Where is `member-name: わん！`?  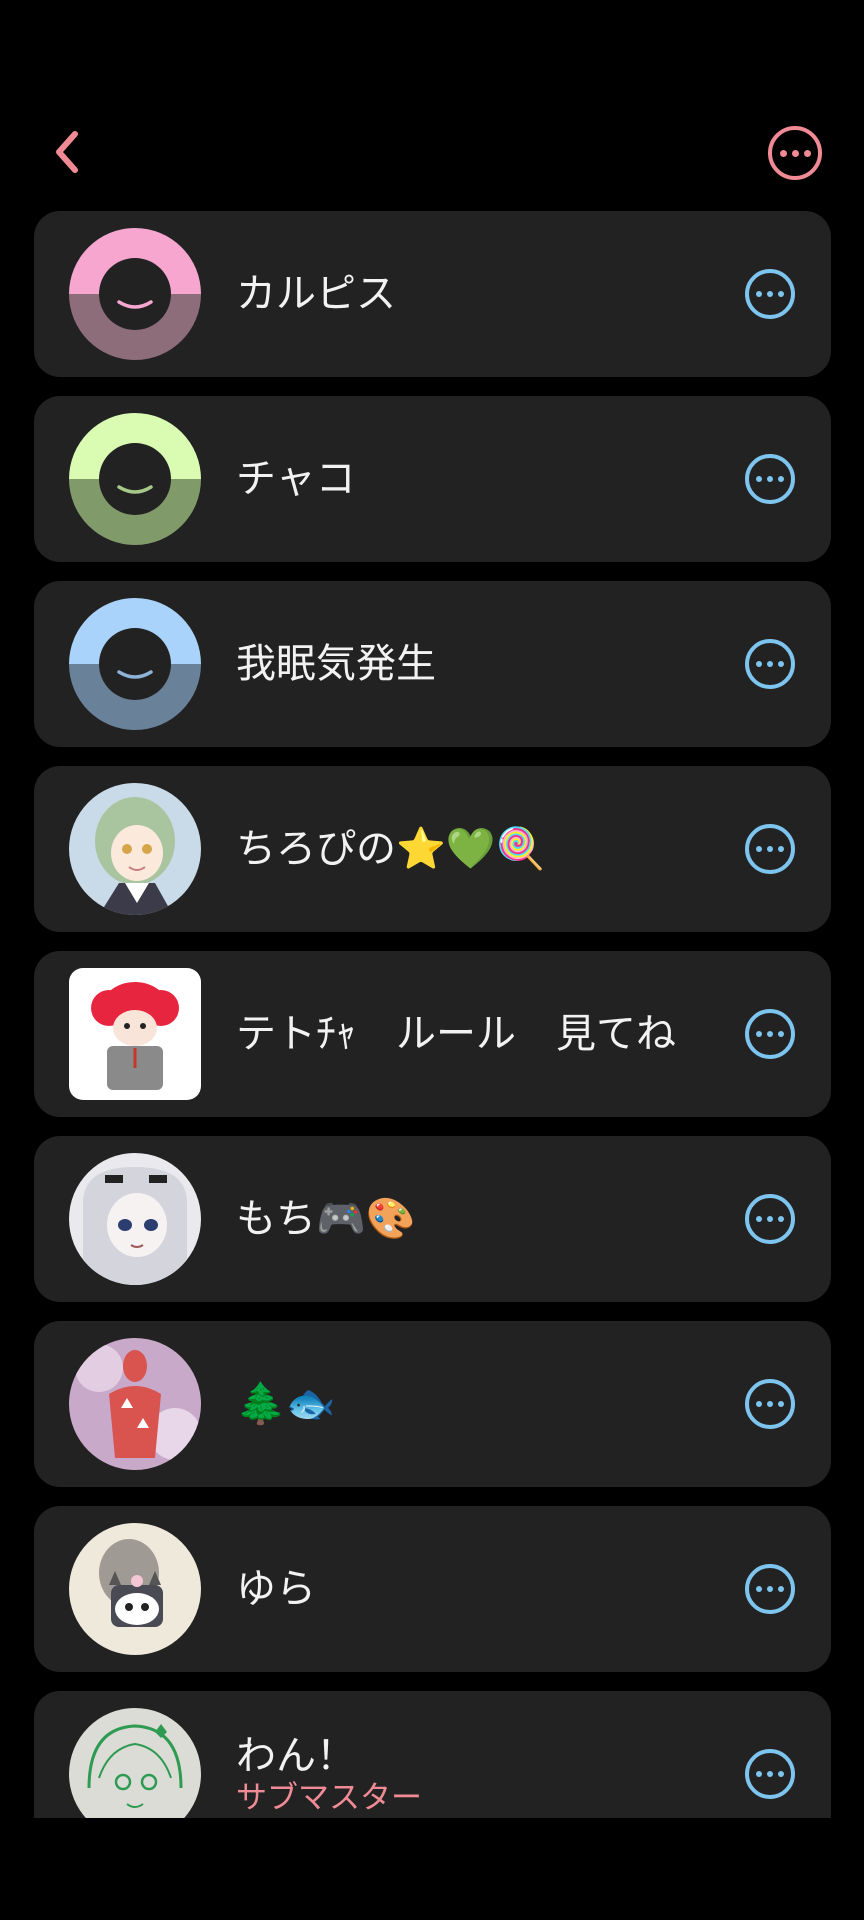
member-name: わん！ is located at coordinates (296, 1755).